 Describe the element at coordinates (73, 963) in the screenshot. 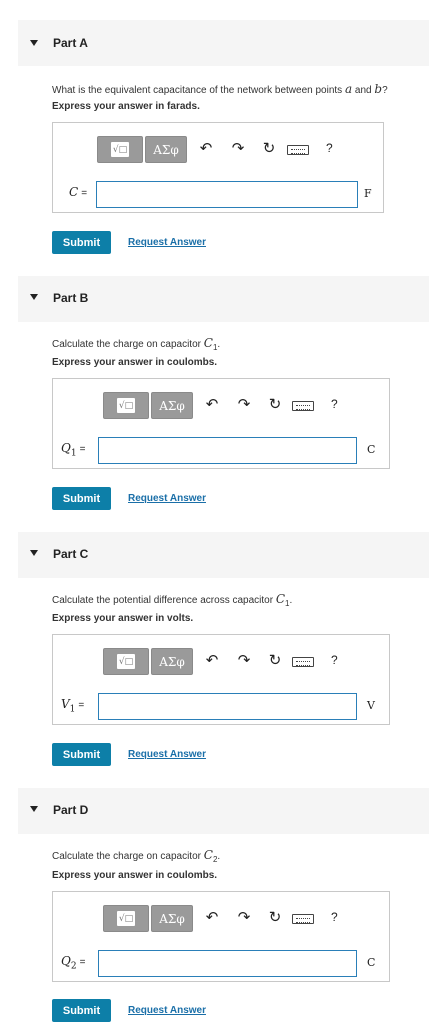

I see `variable-label: Q2 =` at that location.